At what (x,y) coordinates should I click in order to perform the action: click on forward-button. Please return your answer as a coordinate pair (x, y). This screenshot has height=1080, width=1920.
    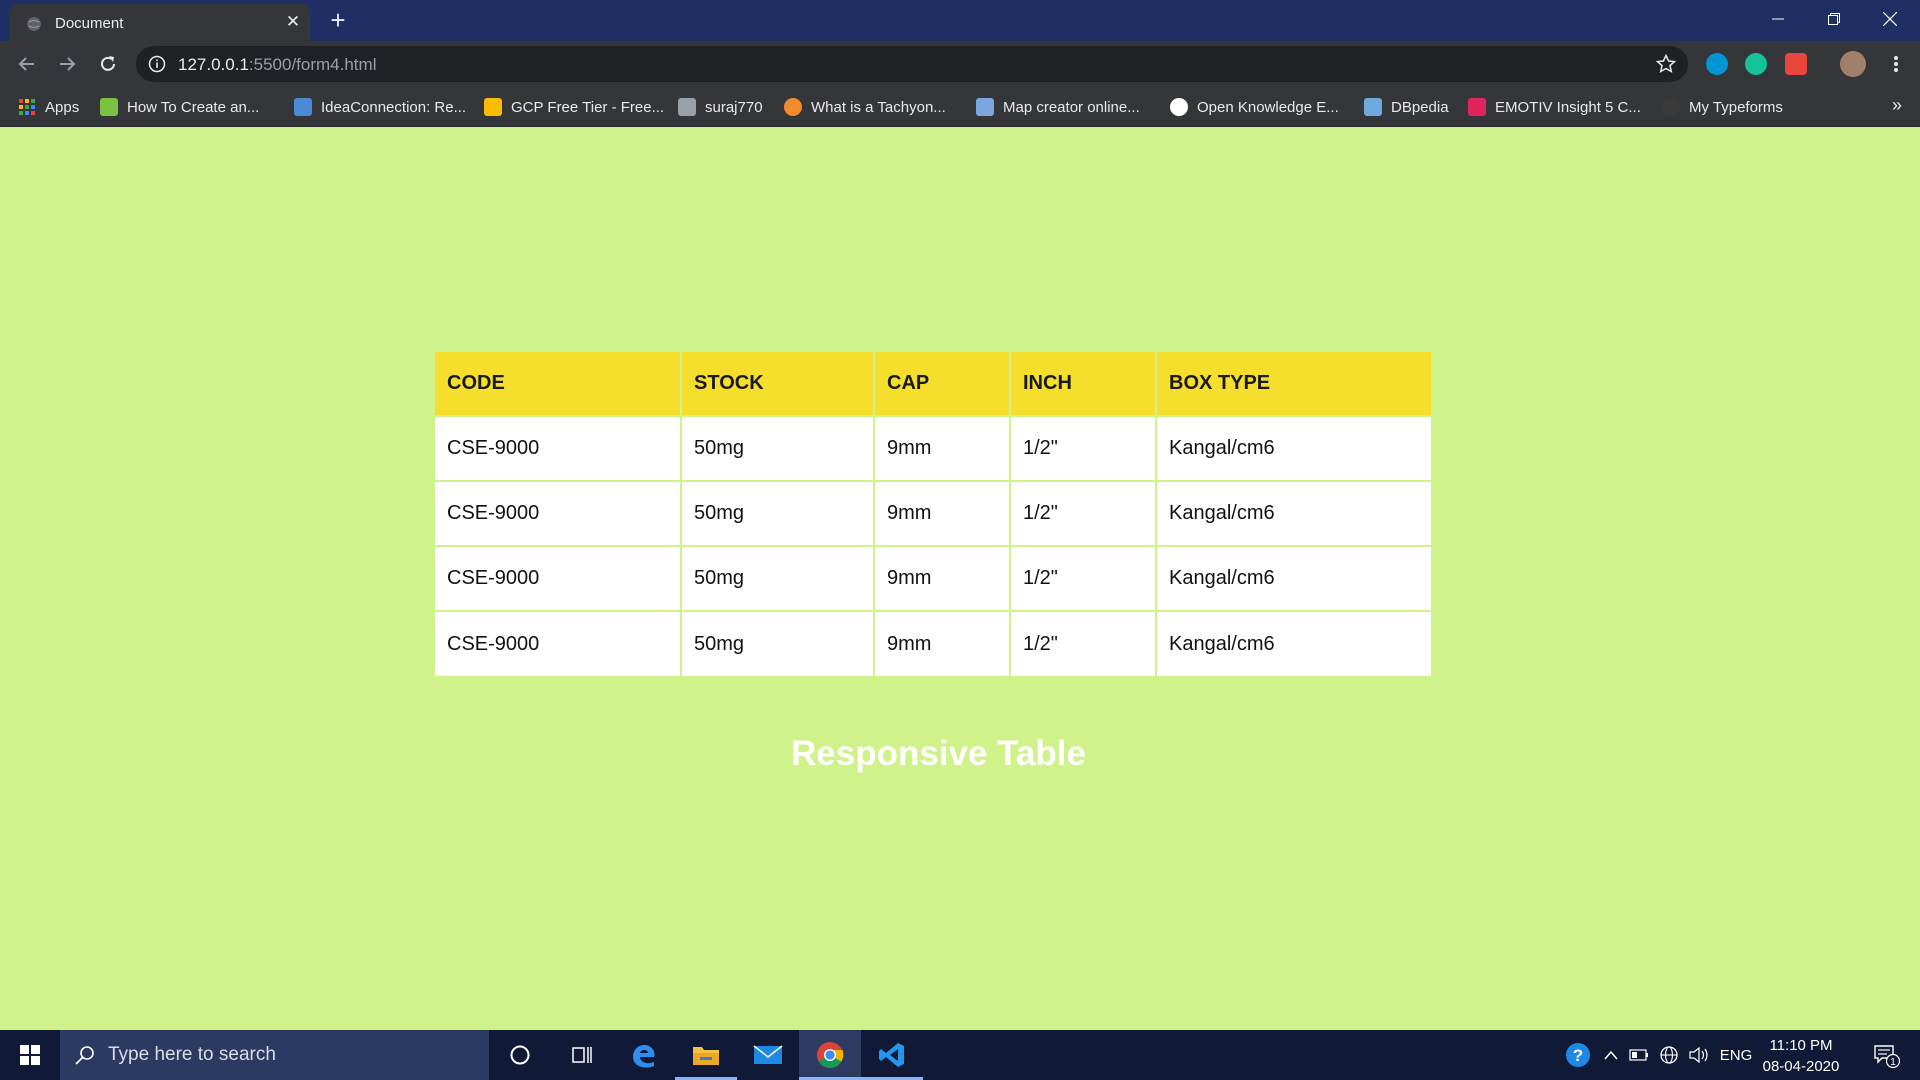
    Looking at the image, I should click on (67, 64).